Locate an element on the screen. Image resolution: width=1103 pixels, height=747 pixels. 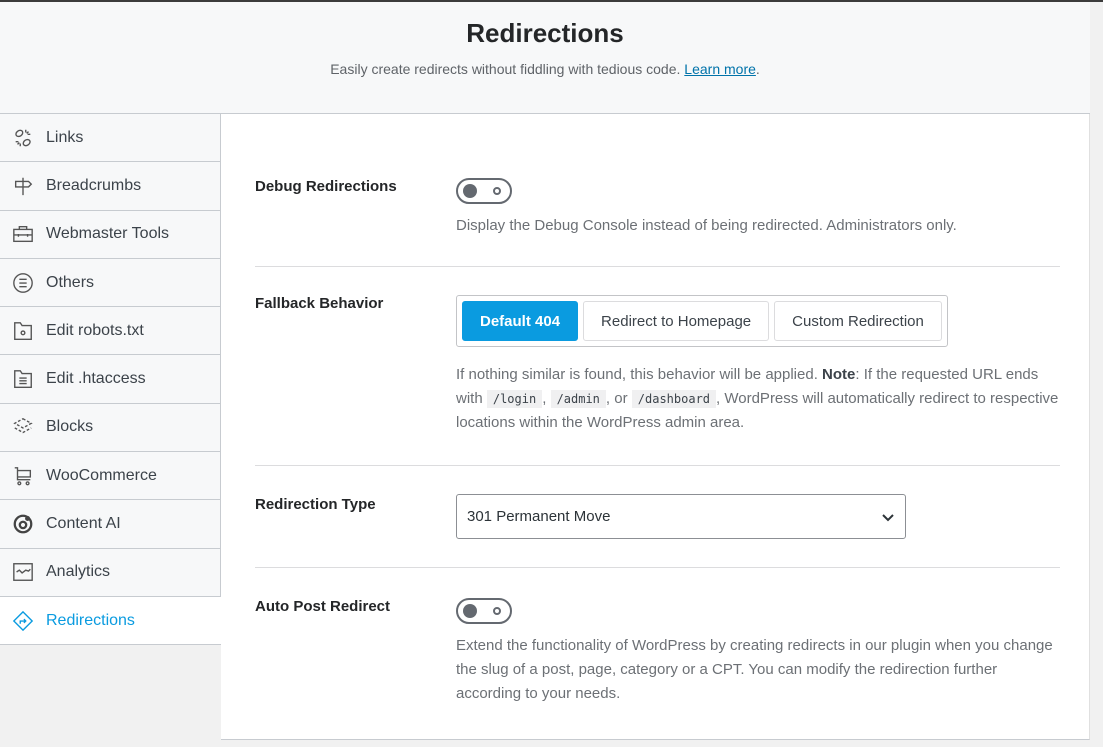
blocks-icon is located at coordinates (23, 426).